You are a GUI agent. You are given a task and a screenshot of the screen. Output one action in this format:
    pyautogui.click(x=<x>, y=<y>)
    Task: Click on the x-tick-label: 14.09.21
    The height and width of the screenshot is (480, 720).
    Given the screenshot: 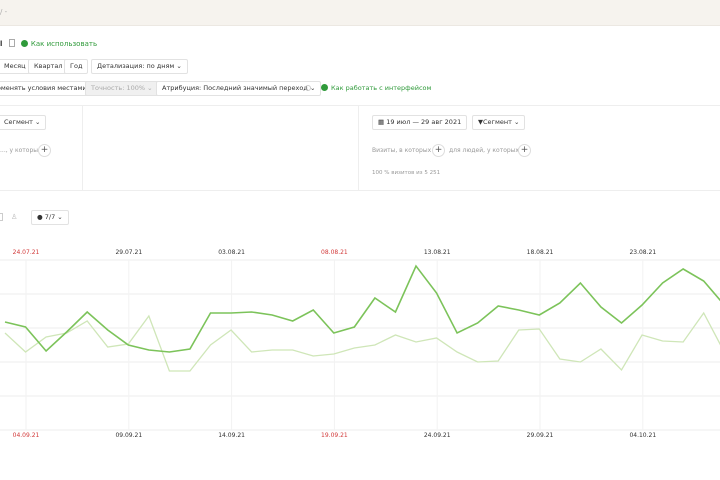 What is the action you would take?
    pyautogui.click(x=231, y=435)
    